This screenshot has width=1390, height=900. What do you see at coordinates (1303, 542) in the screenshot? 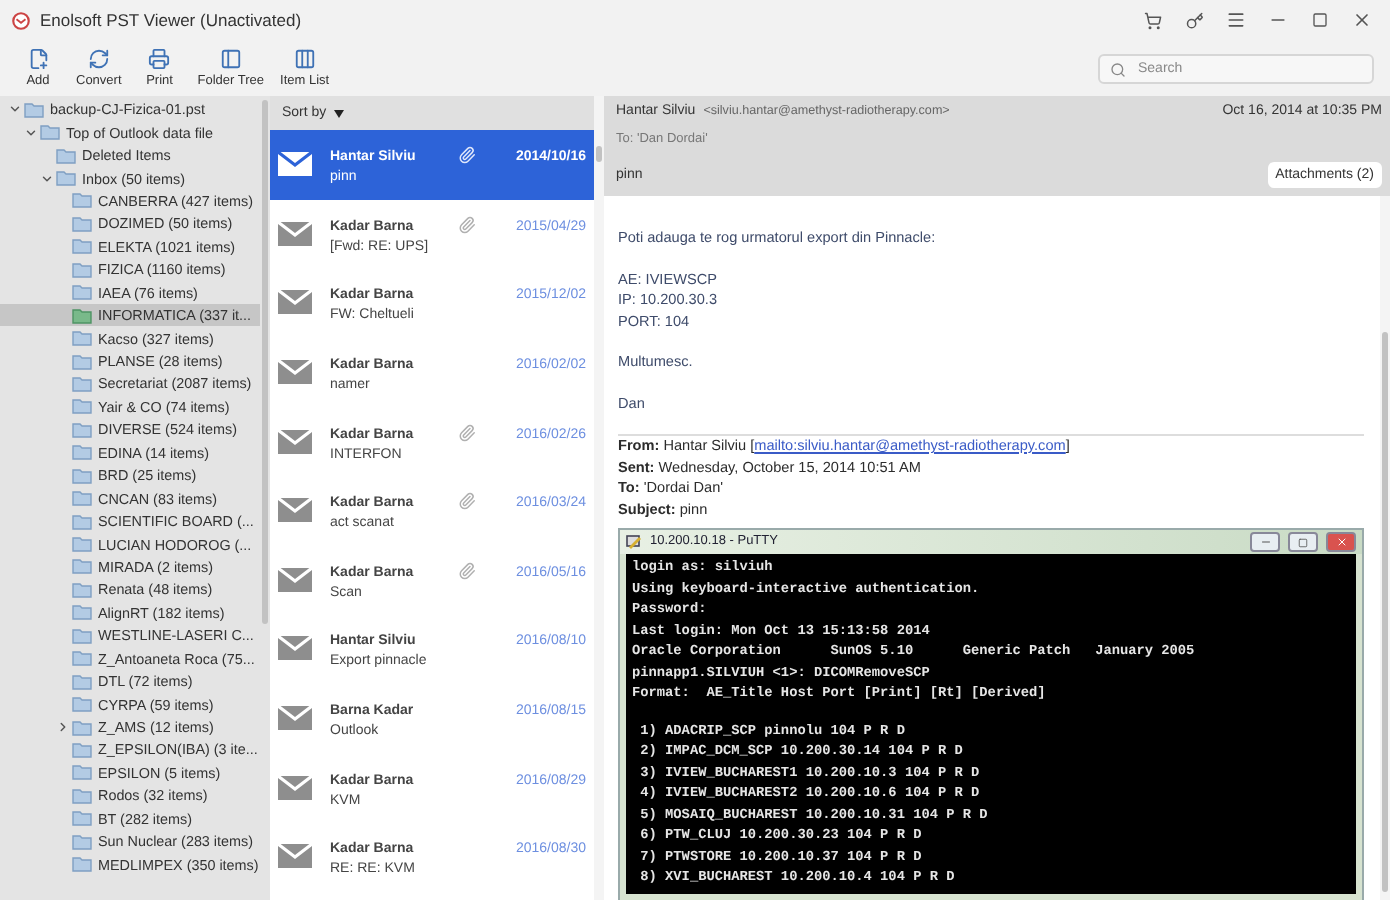
I see `maximize-icon` at bounding box center [1303, 542].